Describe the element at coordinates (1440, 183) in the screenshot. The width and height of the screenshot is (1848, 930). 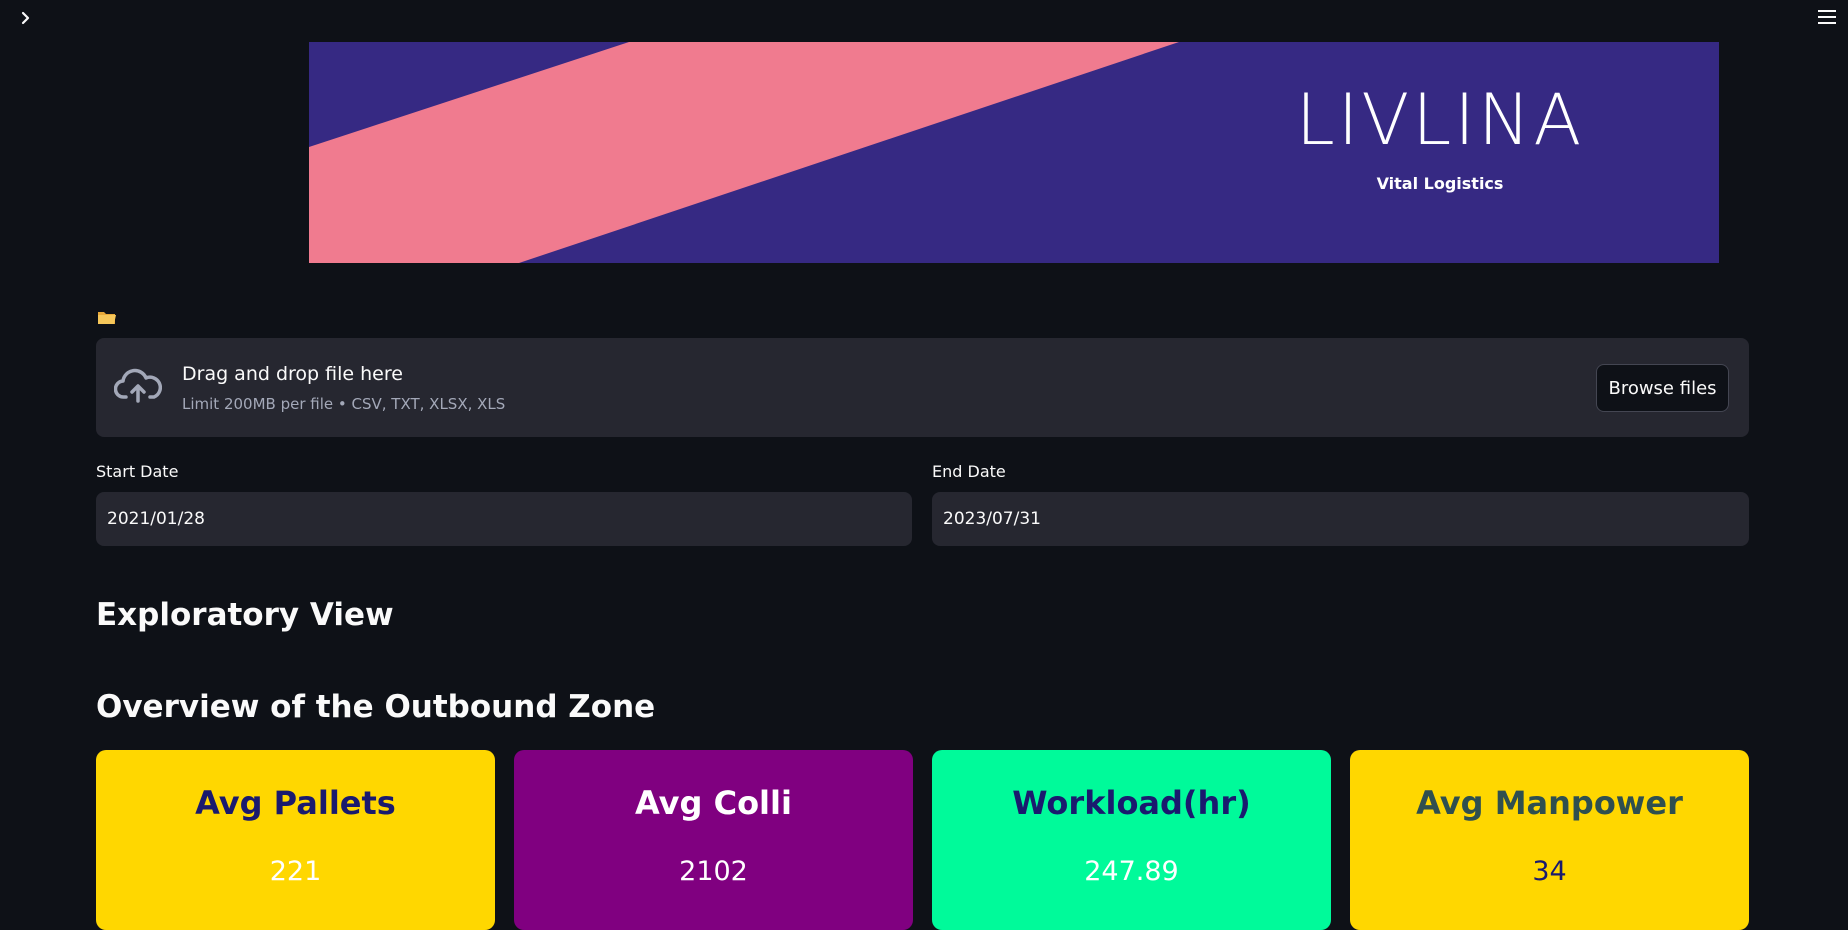
I see `logo-tagline: Vital Logistics` at that location.